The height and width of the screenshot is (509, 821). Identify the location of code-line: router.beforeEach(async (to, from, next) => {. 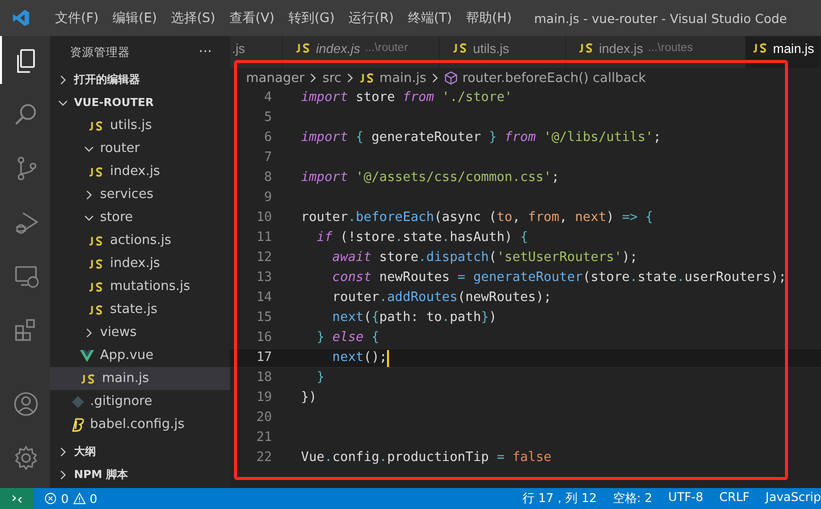
(477, 218).